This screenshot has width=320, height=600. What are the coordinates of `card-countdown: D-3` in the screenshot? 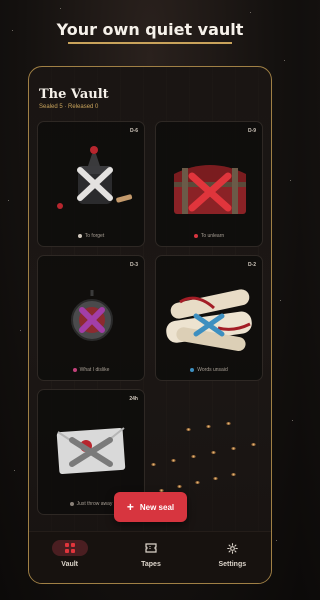 It's located at (133, 265).